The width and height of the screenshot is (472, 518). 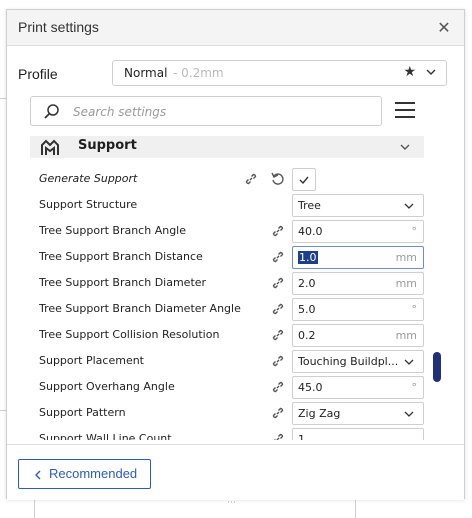 I want to click on star-icon: ★, so click(x=409, y=72).